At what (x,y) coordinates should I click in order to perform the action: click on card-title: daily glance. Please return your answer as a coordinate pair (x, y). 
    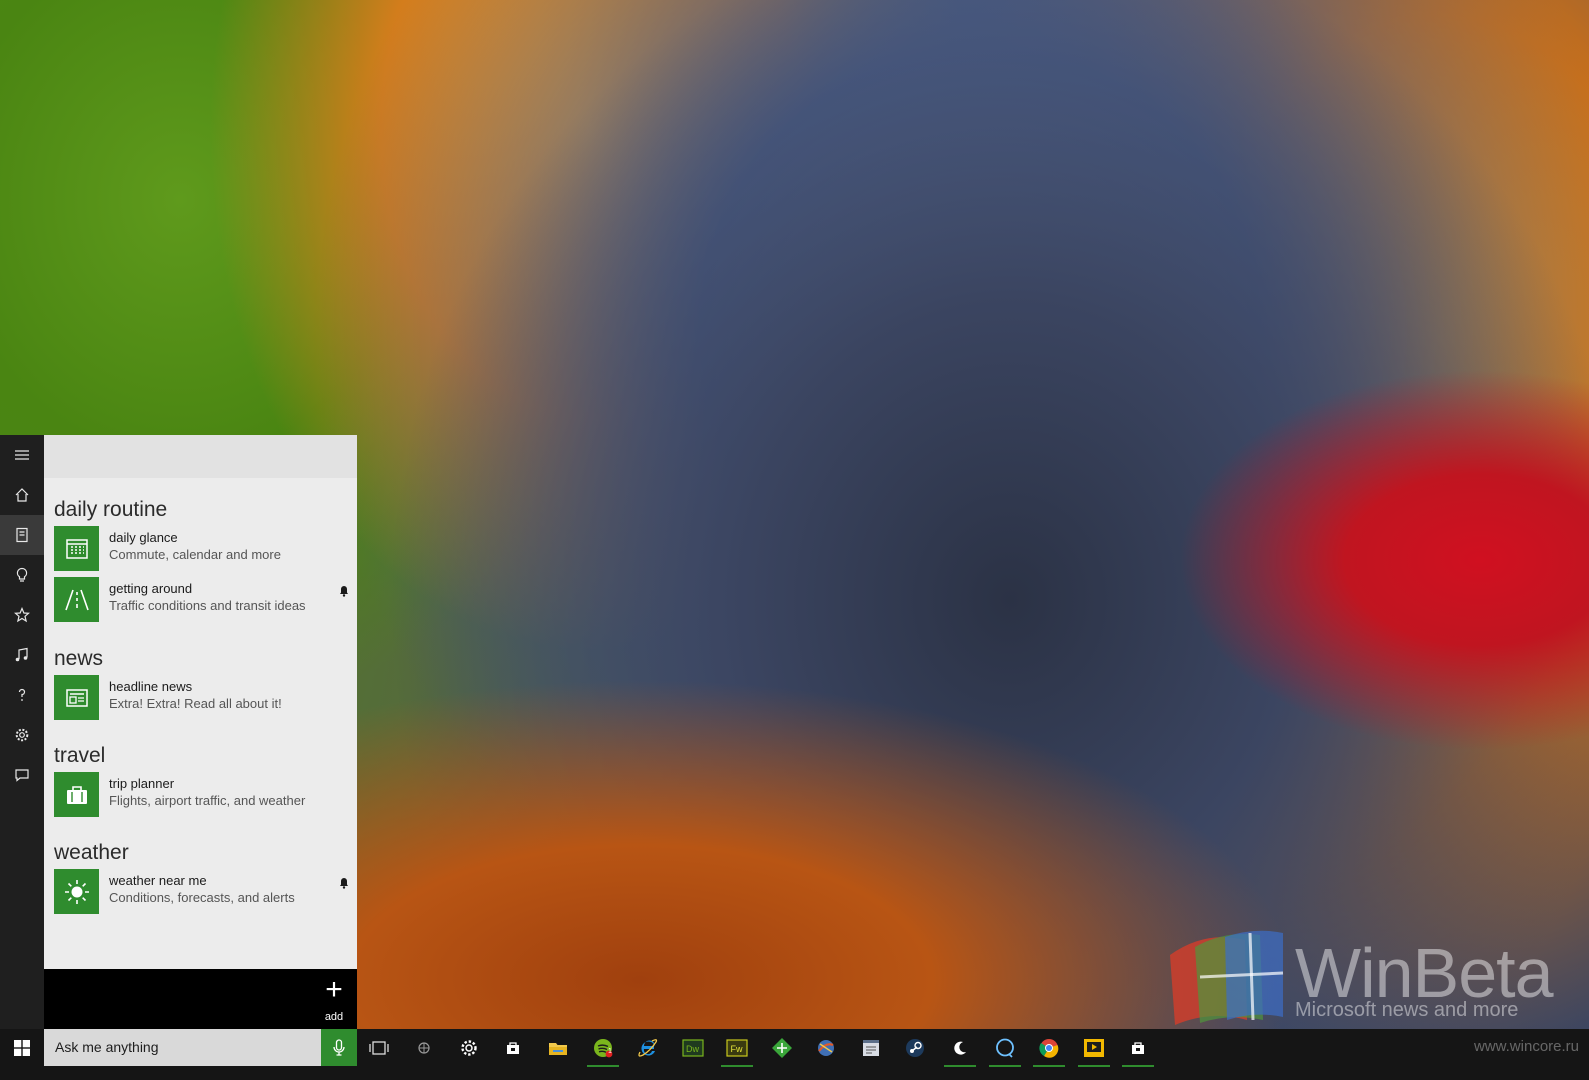
    Looking at the image, I should click on (143, 537).